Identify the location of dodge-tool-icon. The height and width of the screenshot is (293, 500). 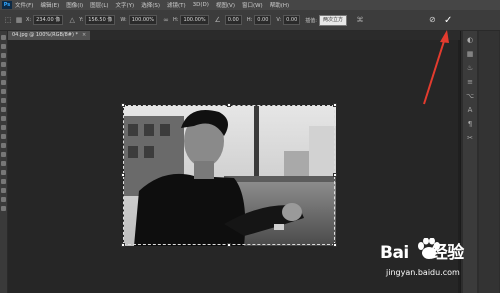
(3, 154).